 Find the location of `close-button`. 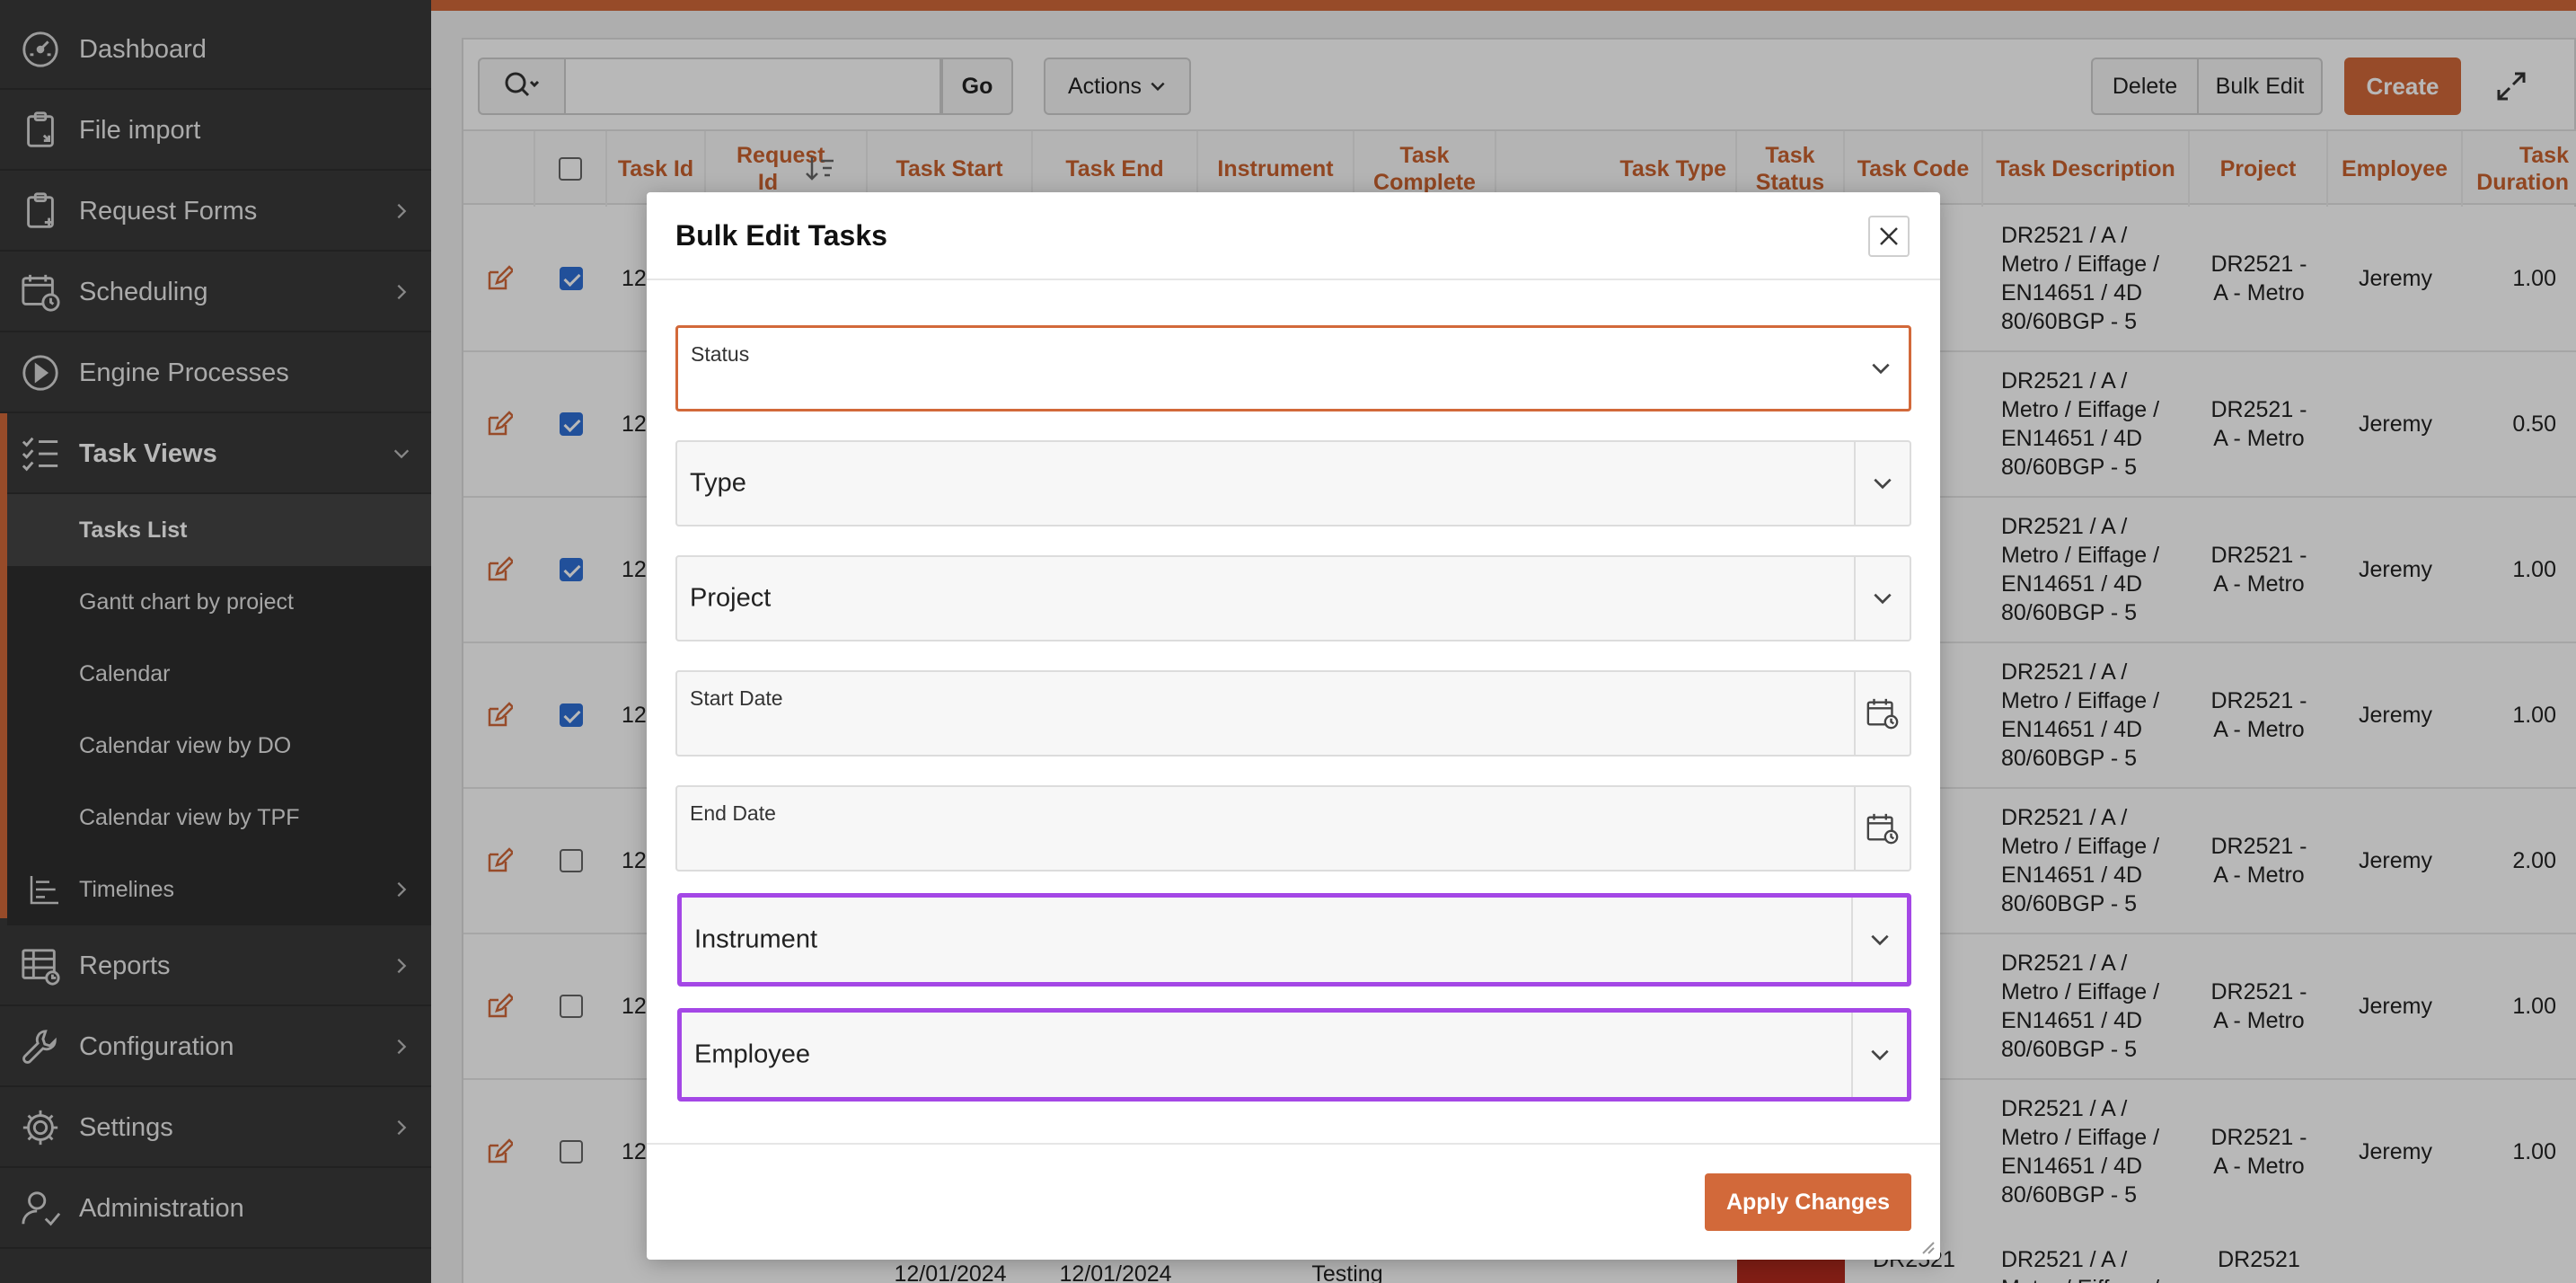

close-button is located at coordinates (1889, 237).